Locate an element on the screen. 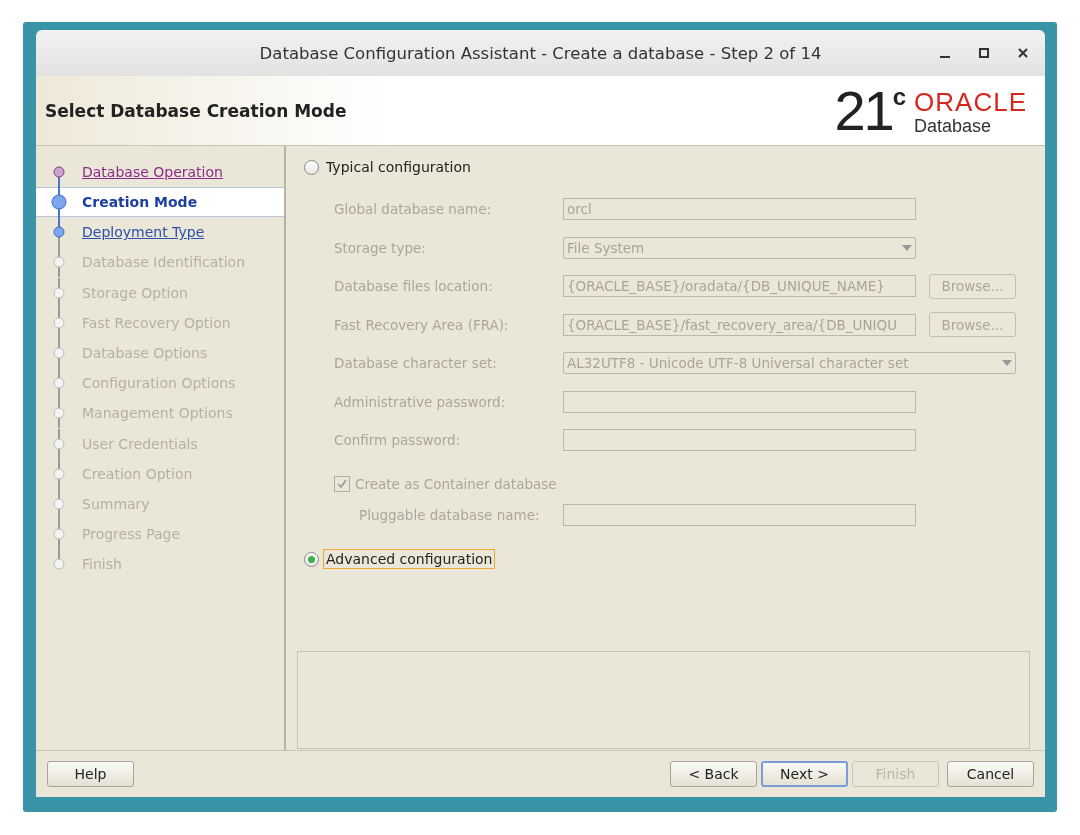 The width and height of the screenshot is (1080, 835). version-number: 21 is located at coordinates (863, 110).